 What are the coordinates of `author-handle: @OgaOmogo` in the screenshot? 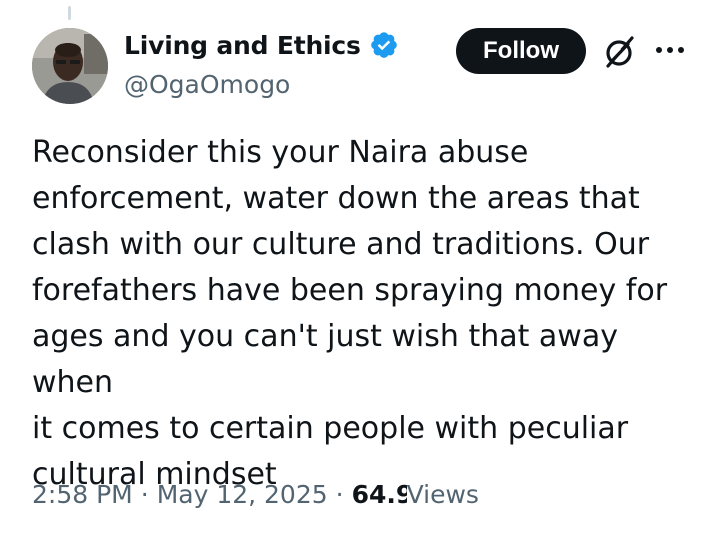 It's located at (207, 84).